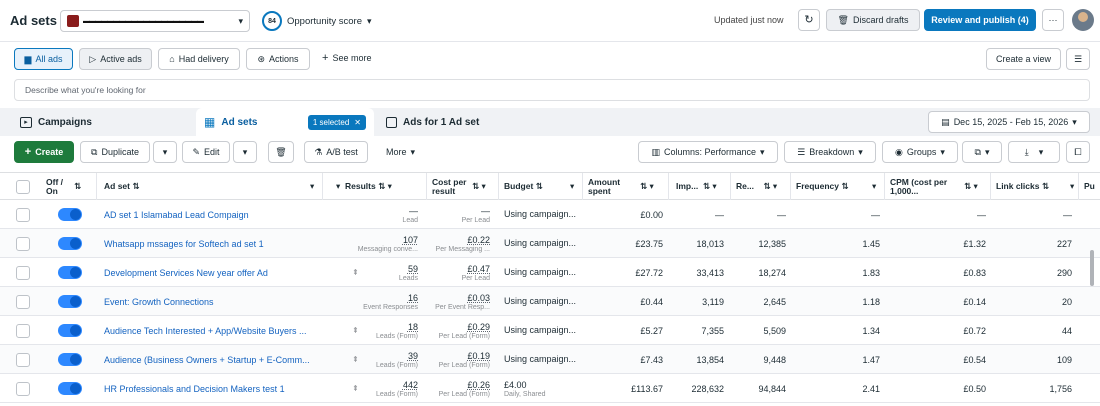 The height and width of the screenshot is (406, 1100). I want to click on view-settings-button: ⧉ ▾, so click(982, 152).